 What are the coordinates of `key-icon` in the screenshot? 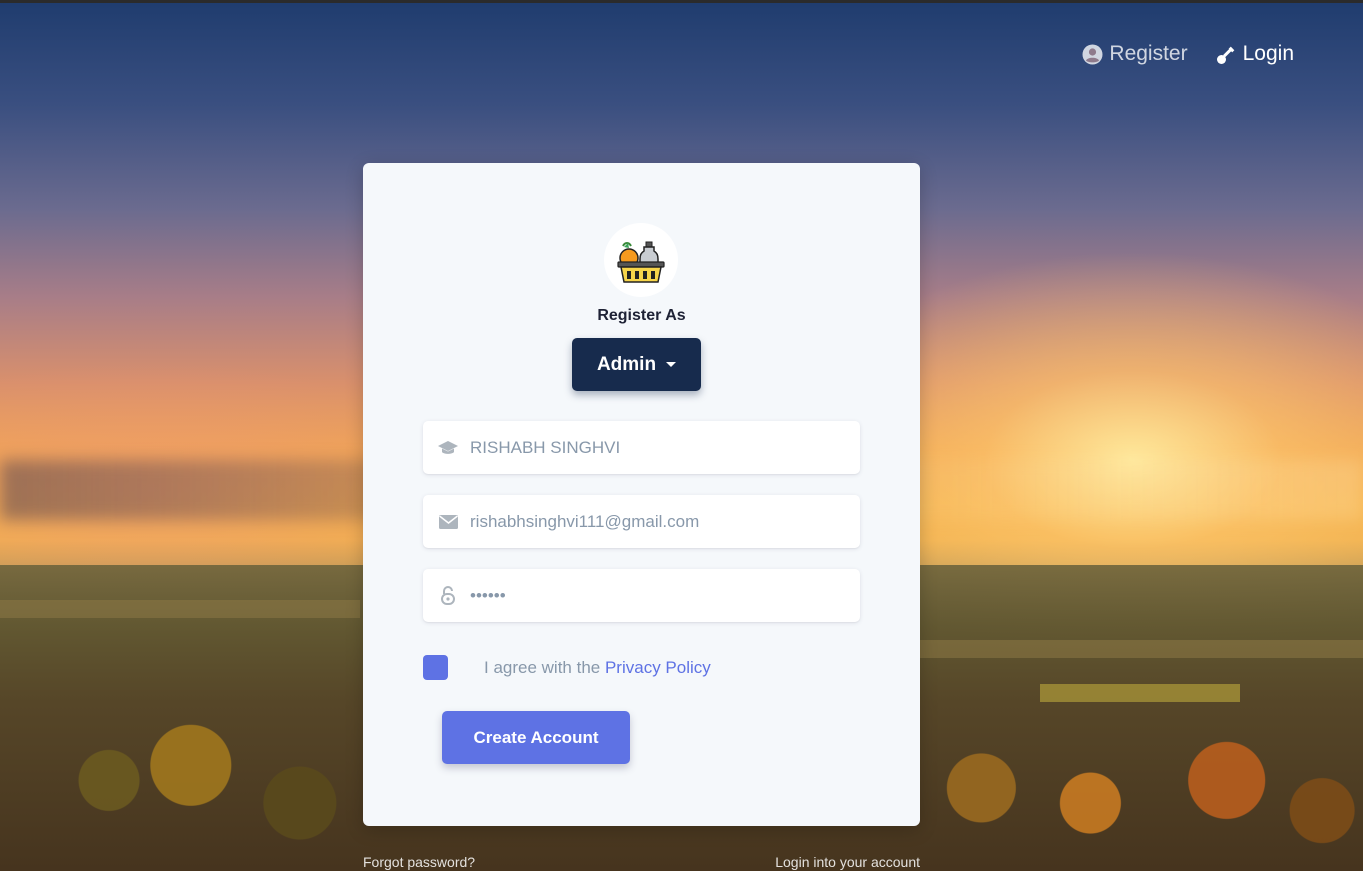 It's located at (1226, 54).